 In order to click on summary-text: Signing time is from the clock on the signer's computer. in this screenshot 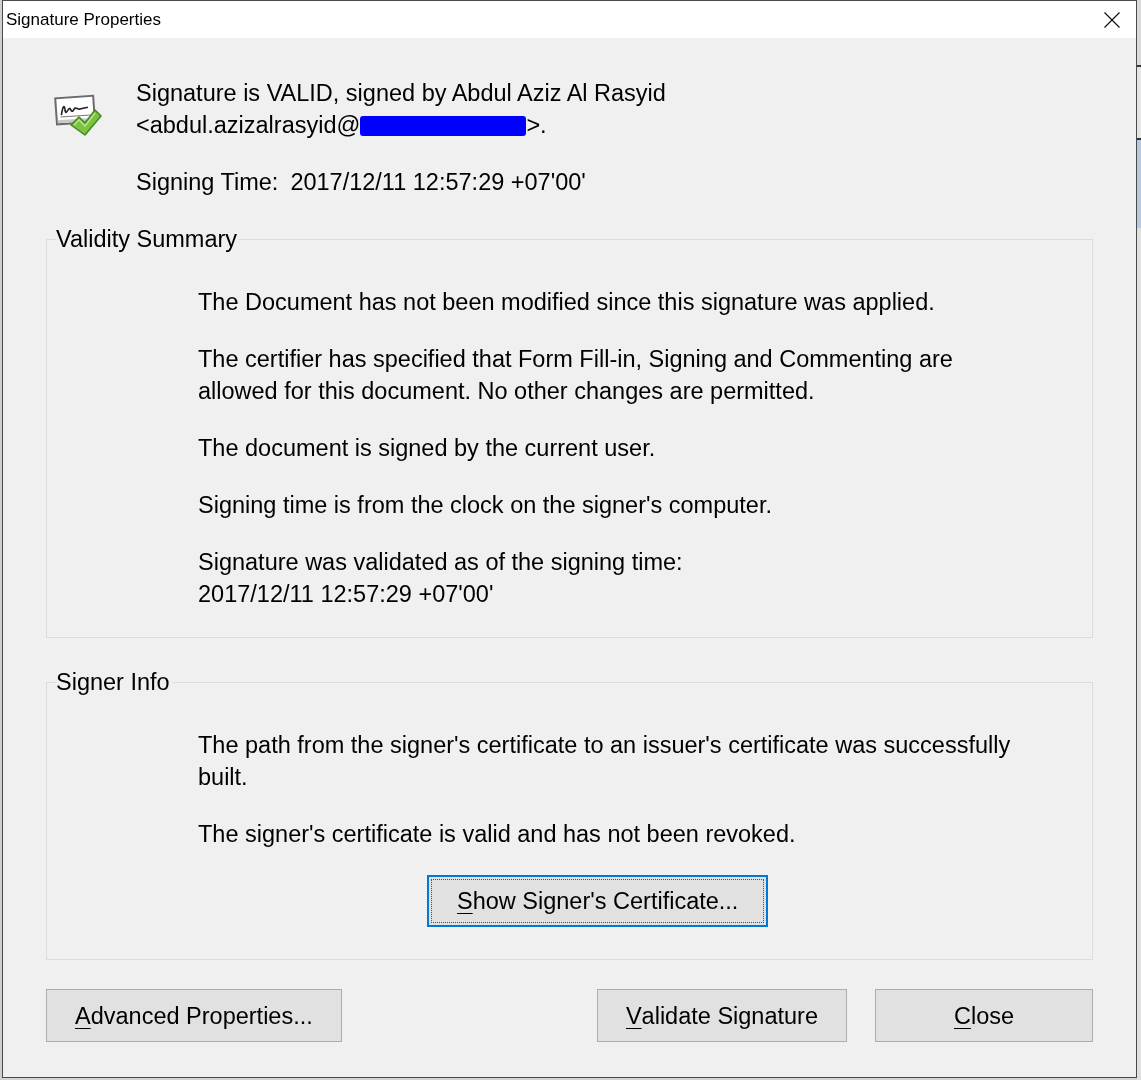, I will do `click(485, 505)`.